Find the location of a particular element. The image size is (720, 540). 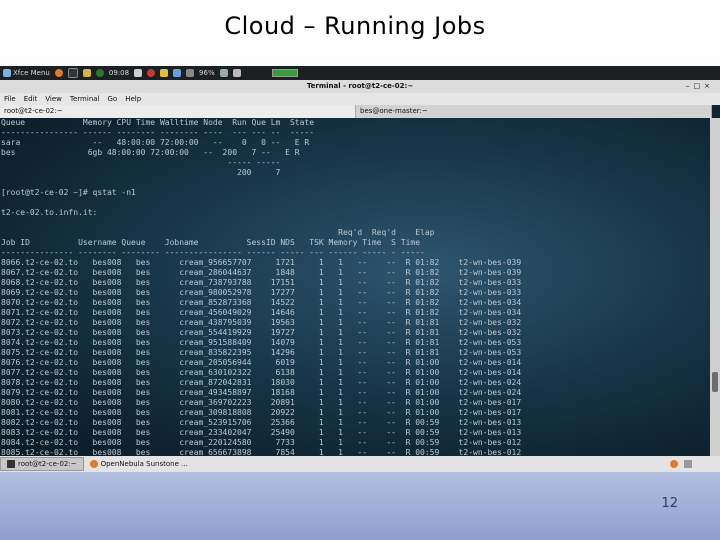

workspace-indicator is located at coordinates (284, 73).